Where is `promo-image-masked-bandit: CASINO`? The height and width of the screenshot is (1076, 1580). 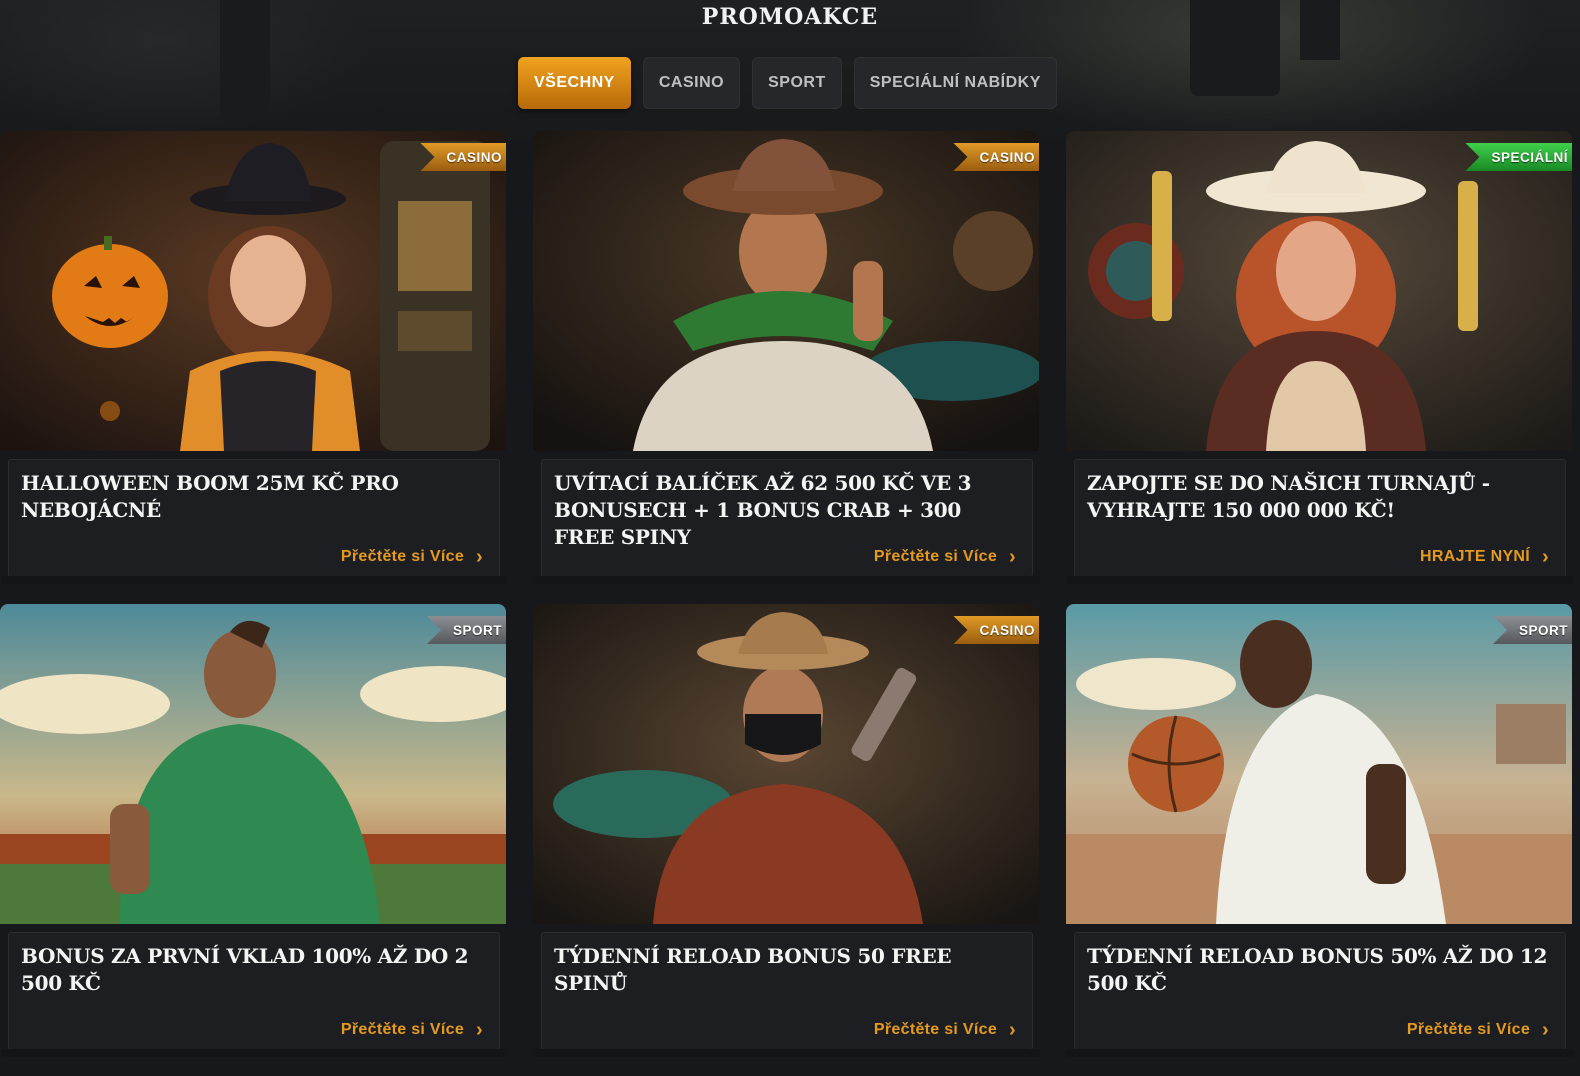
promo-image-masked-bandit: CASINO is located at coordinates (786, 764).